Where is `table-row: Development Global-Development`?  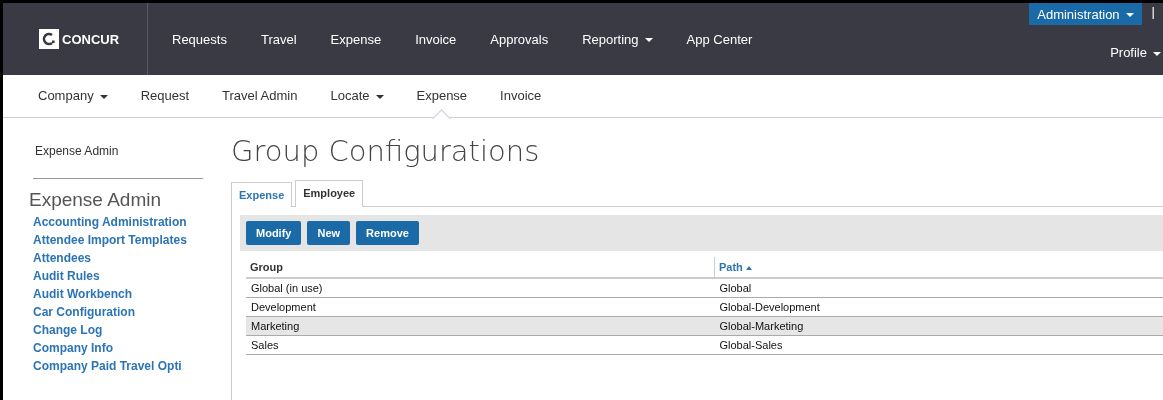
table-row: Development Global-Development is located at coordinates (704, 307).